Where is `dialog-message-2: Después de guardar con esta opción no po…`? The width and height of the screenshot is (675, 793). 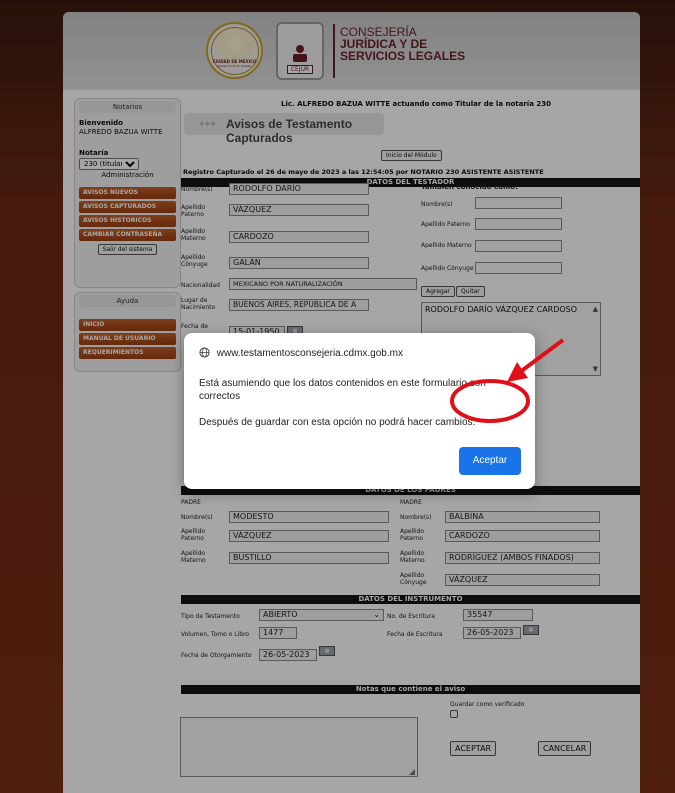 dialog-message-2: Después de guardar con esta opción no po… is located at coordinates (337, 422).